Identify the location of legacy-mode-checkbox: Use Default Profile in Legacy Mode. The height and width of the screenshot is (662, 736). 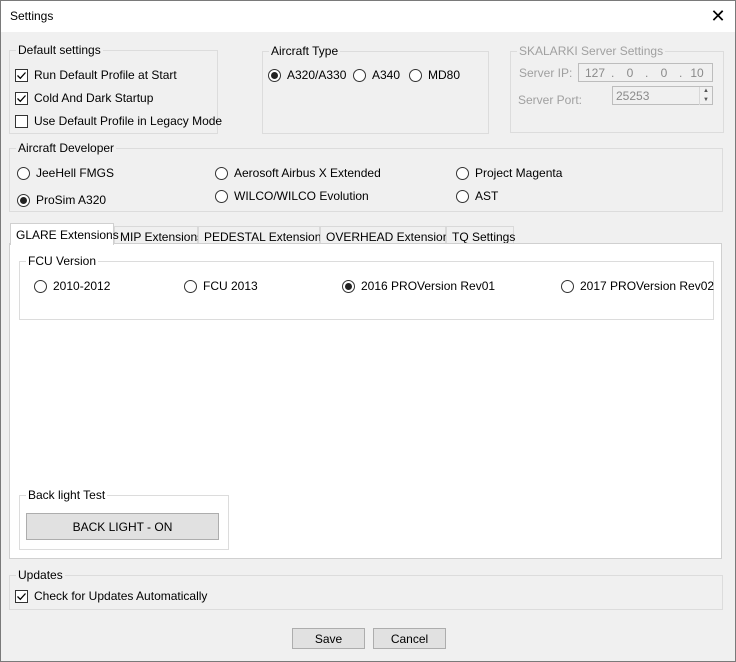
(118, 121).